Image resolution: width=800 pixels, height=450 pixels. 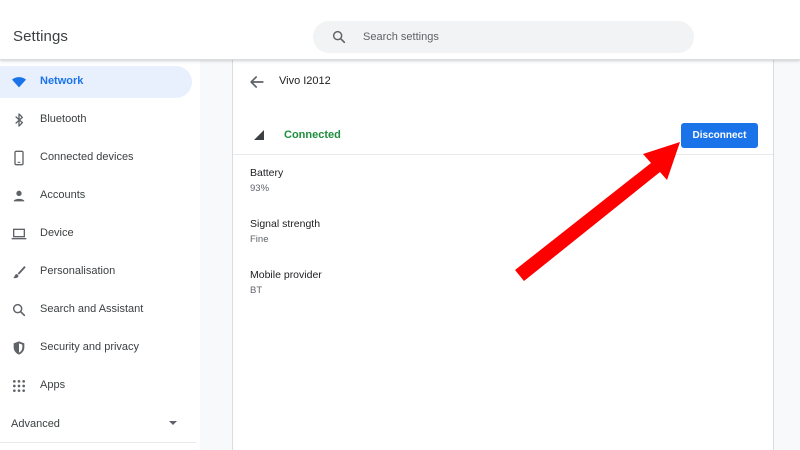 What do you see at coordinates (19, 158) in the screenshot?
I see `phone-icon` at bounding box center [19, 158].